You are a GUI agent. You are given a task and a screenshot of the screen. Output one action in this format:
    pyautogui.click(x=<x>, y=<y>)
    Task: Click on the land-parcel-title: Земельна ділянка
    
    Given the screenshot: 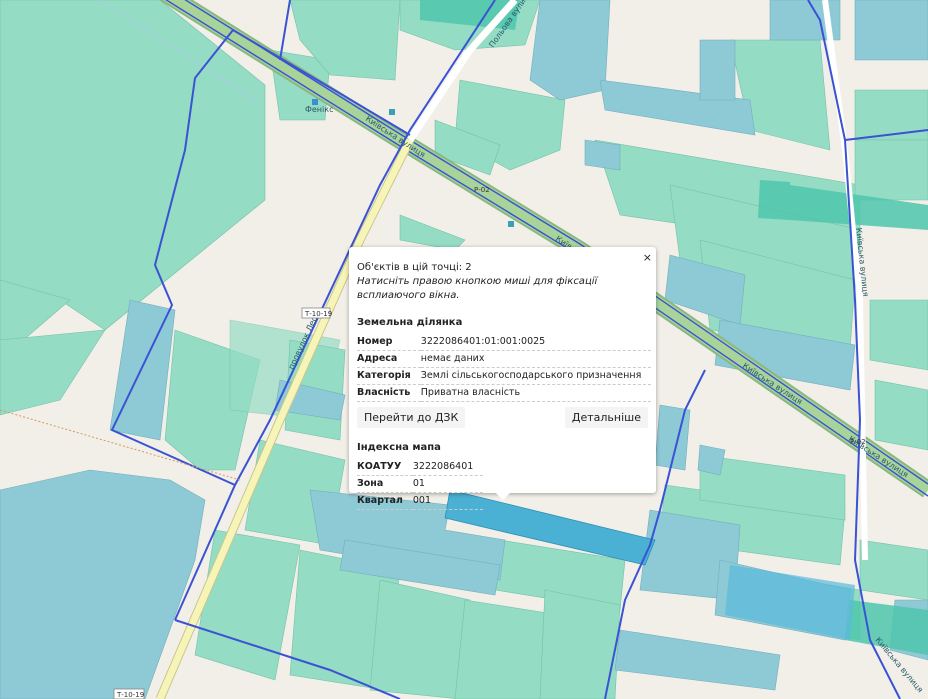 What is the action you would take?
    pyautogui.click(x=410, y=322)
    